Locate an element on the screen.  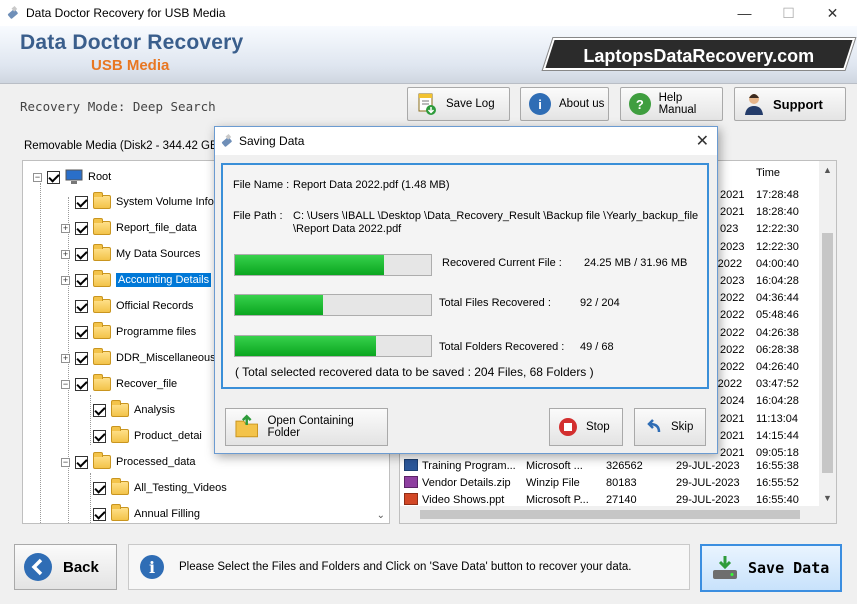
support-button: Support is located at coordinates (790, 104).